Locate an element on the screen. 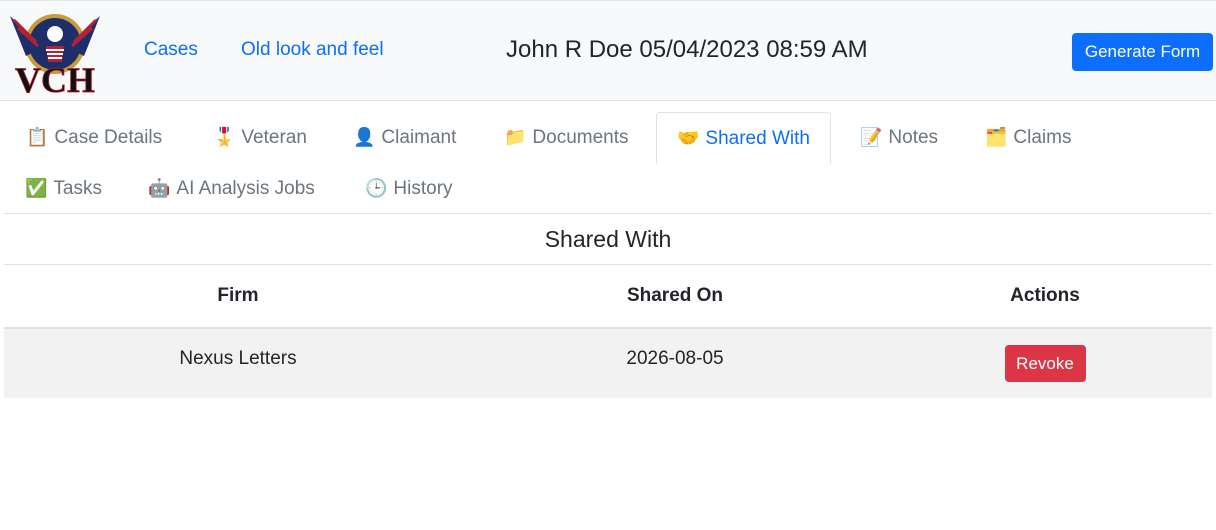 Image resolution: width=1216 pixels, height=530 pixels. tab-history: 🕒 History is located at coordinates (409, 188).